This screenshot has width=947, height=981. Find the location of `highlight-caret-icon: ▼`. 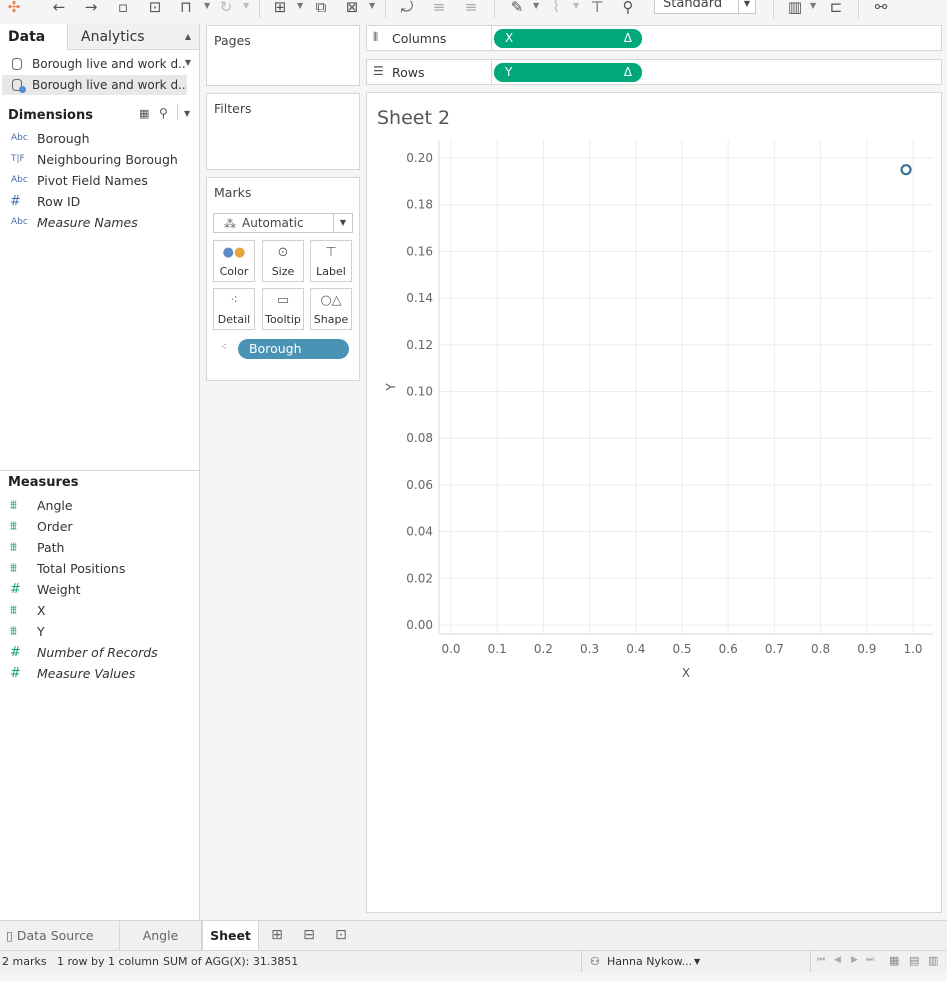

highlight-caret-icon: ▼ is located at coordinates (536, 6).